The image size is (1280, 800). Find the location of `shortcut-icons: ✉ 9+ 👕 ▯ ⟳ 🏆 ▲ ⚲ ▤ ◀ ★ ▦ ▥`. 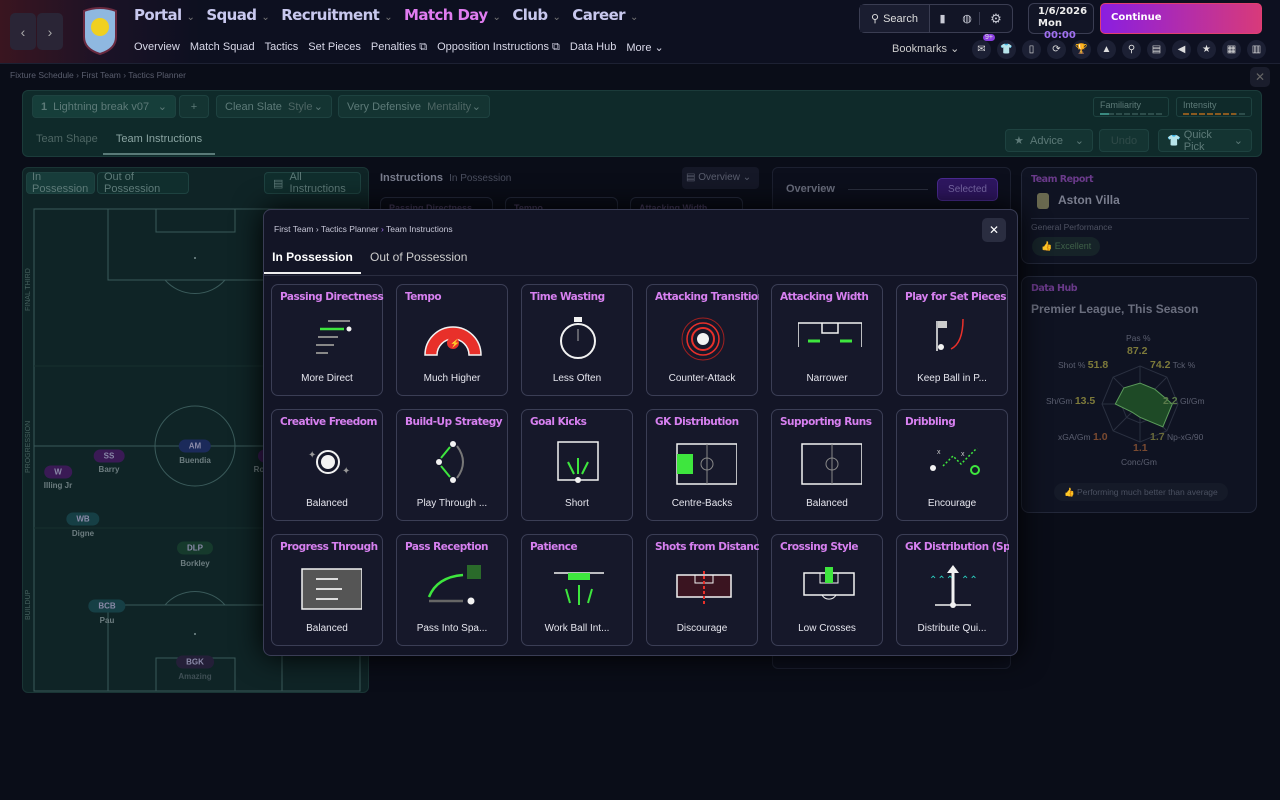

shortcut-icons: ✉ 9+ 👕 ▯ ⟳ 🏆 ▲ ⚲ ▤ ◀ ★ ▦ ▥ is located at coordinates (1119, 46).